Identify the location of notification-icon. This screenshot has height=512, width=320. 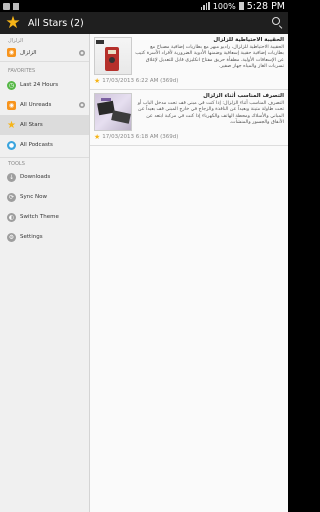
(6, 6).